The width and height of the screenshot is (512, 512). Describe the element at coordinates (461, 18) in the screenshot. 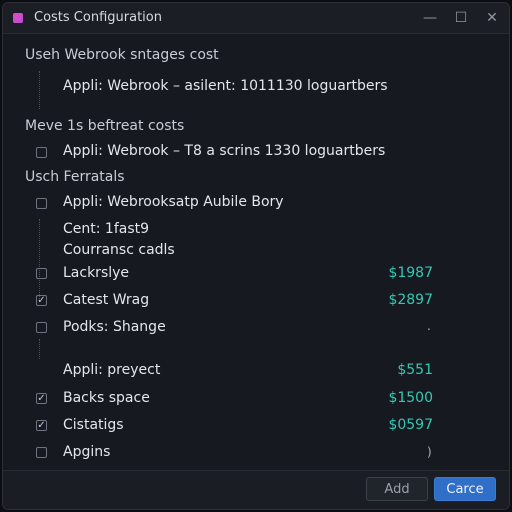

I see `maximize-icon: ☐` at that location.